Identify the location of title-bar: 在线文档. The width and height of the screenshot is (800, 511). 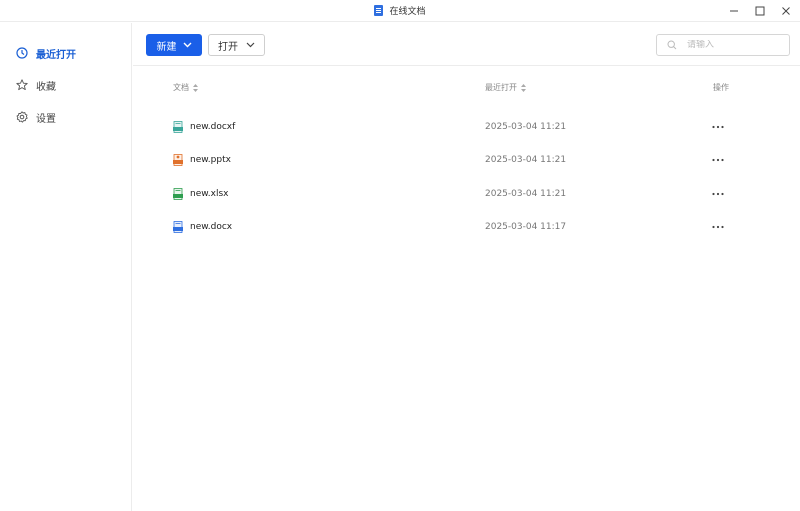
(400, 11).